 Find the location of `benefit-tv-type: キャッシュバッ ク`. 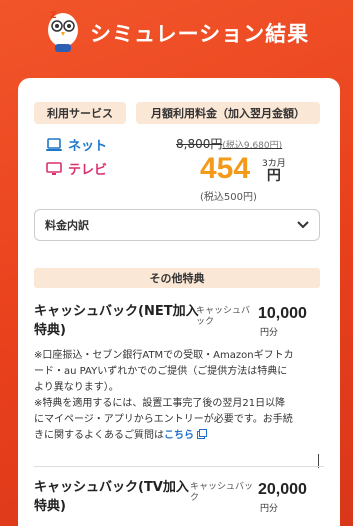

benefit-tv-type: キャッシュバッ ク is located at coordinates (222, 492).